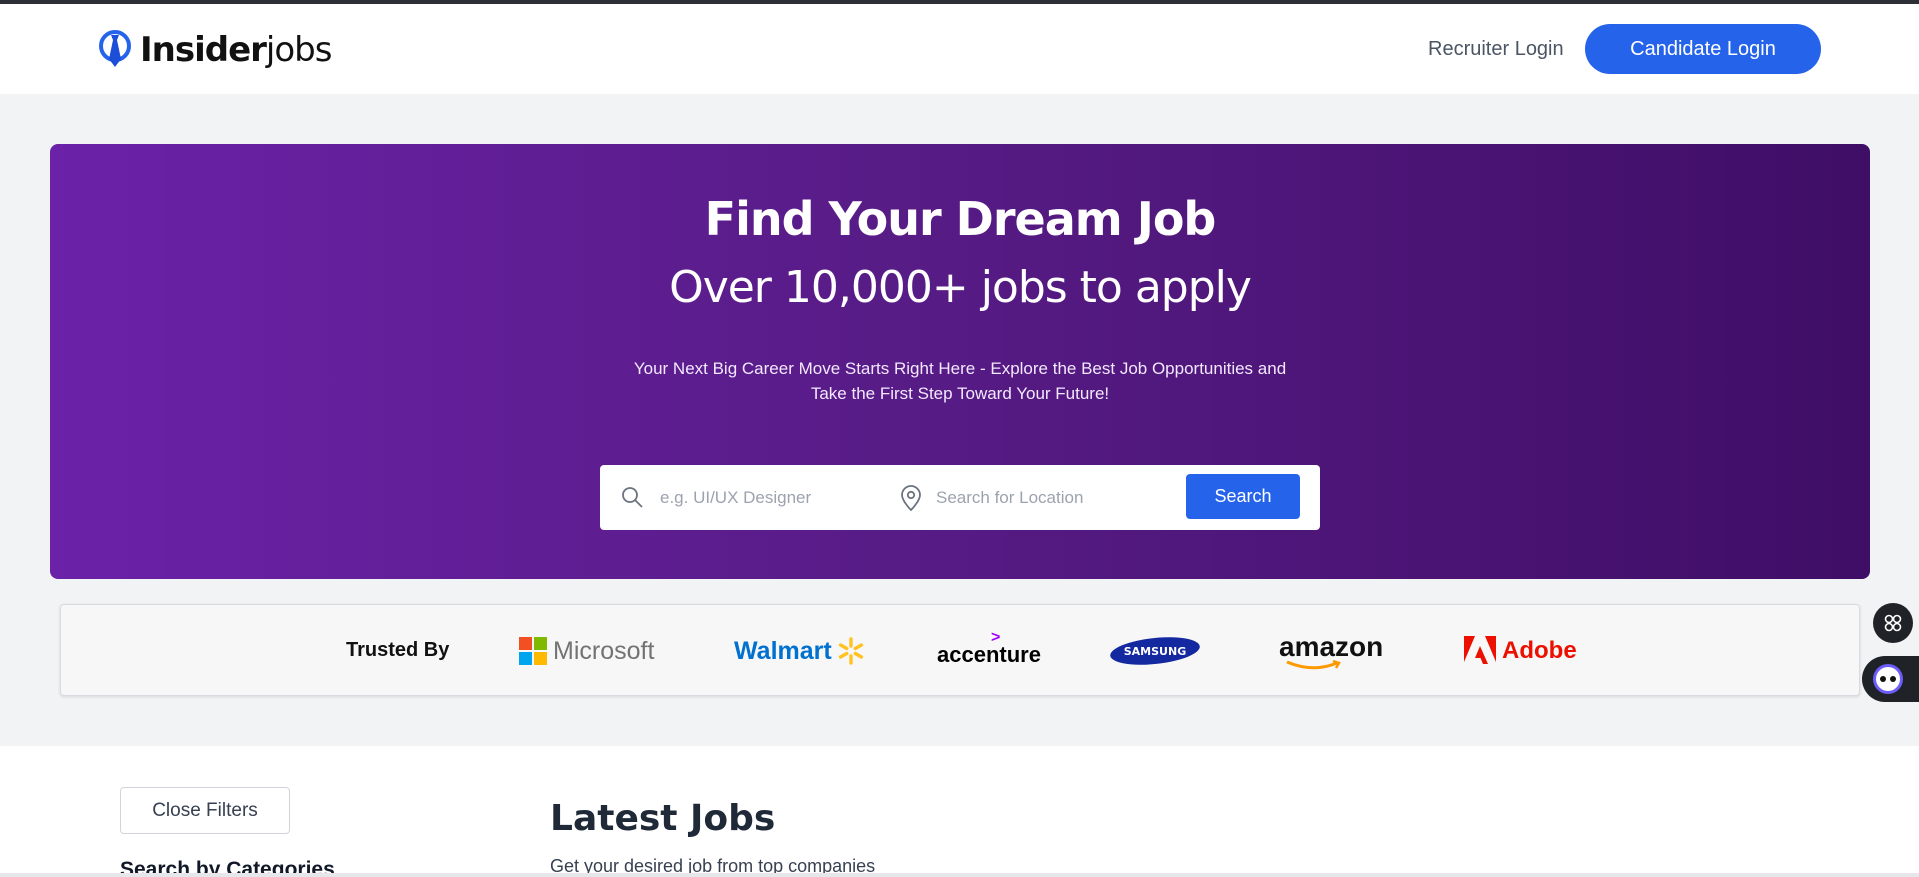 The height and width of the screenshot is (877, 1919). I want to click on chat-assistant-button, so click(1890, 679).